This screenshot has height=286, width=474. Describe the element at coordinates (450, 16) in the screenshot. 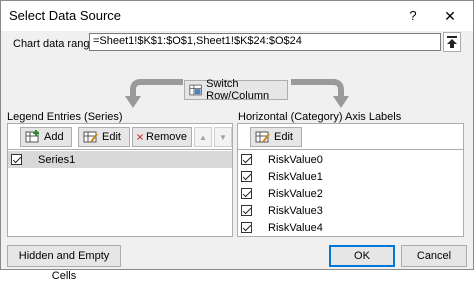

I see `close-button: ✕` at that location.